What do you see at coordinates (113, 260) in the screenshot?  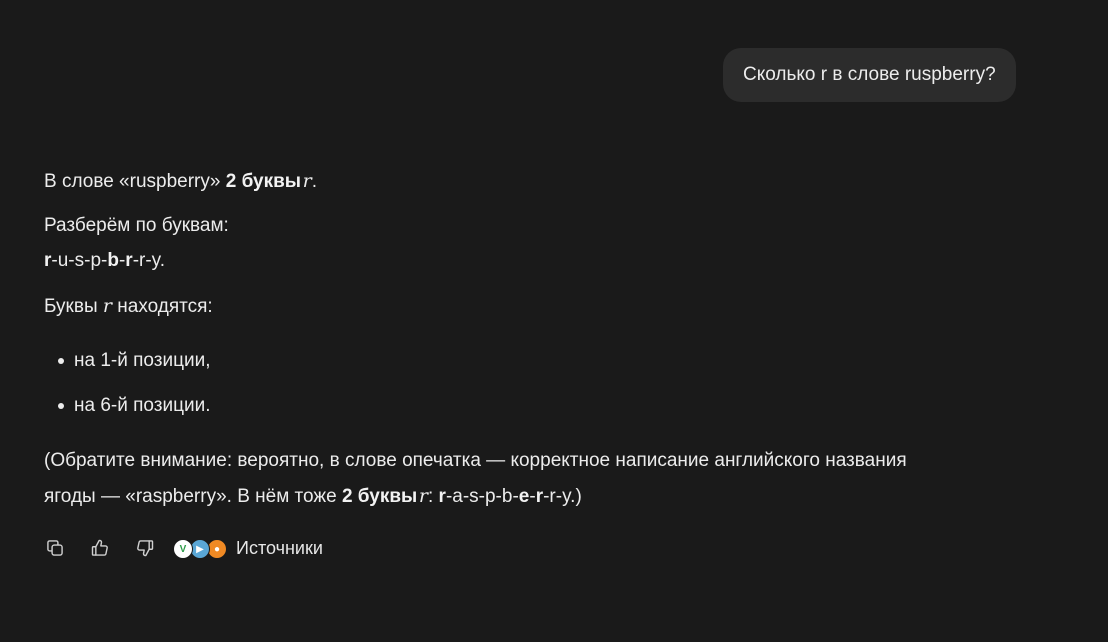 I see `highlighted-letter: b` at bounding box center [113, 260].